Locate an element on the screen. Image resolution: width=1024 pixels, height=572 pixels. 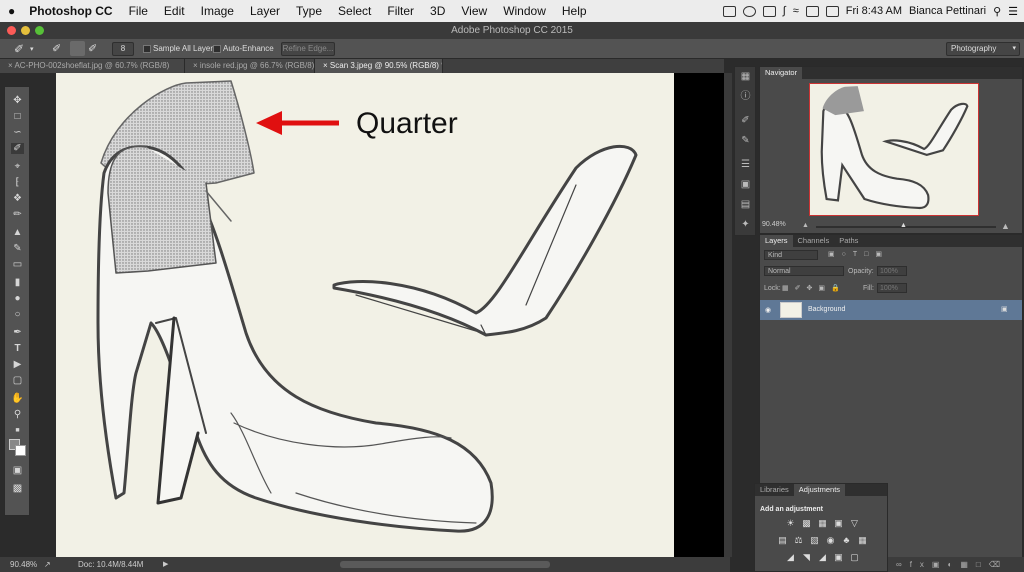
tab-libraries: Libraries is located at coordinates (774, 490).